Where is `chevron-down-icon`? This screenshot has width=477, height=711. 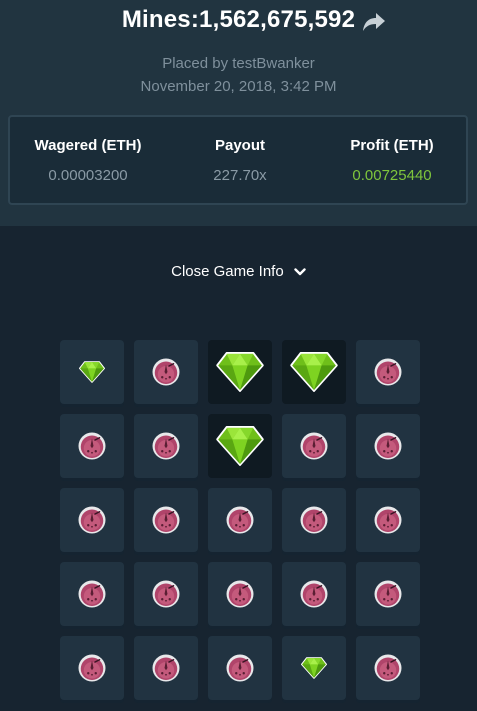 chevron-down-icon is located at coordinates (300, 272).